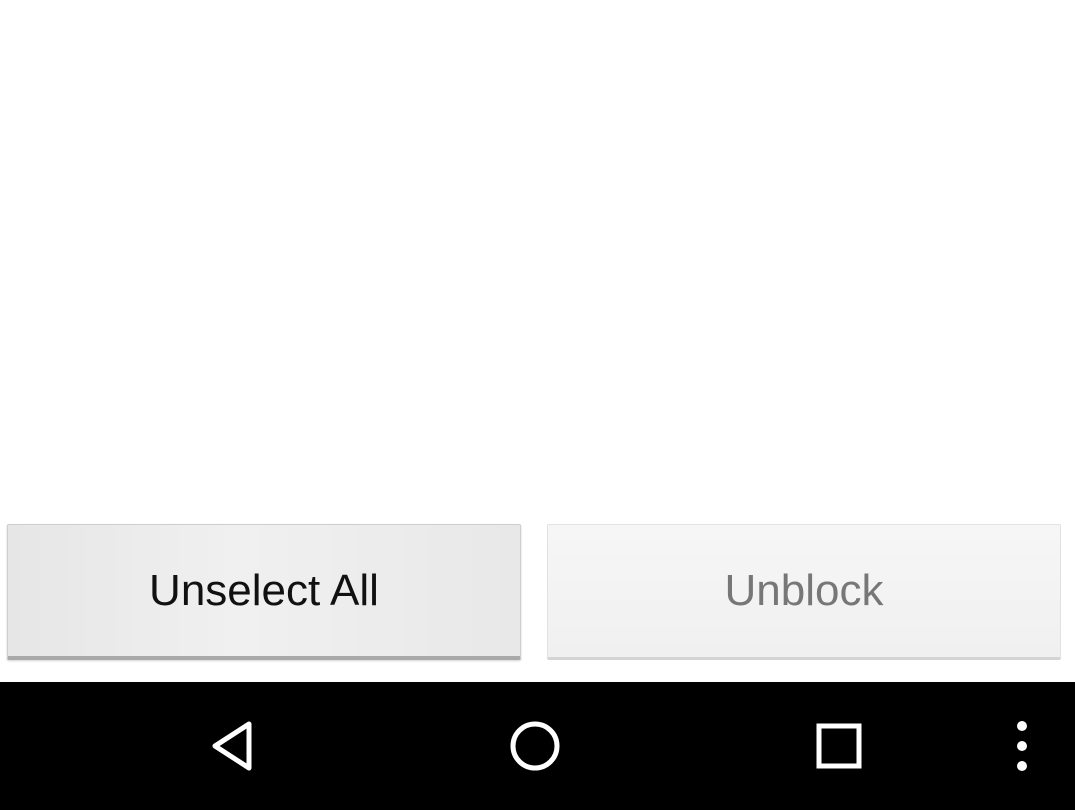 This screenshot has width=1075, height=810. Describe the element at coordinates (233, 746) in the screenshot. I see `back-icon` at that location.